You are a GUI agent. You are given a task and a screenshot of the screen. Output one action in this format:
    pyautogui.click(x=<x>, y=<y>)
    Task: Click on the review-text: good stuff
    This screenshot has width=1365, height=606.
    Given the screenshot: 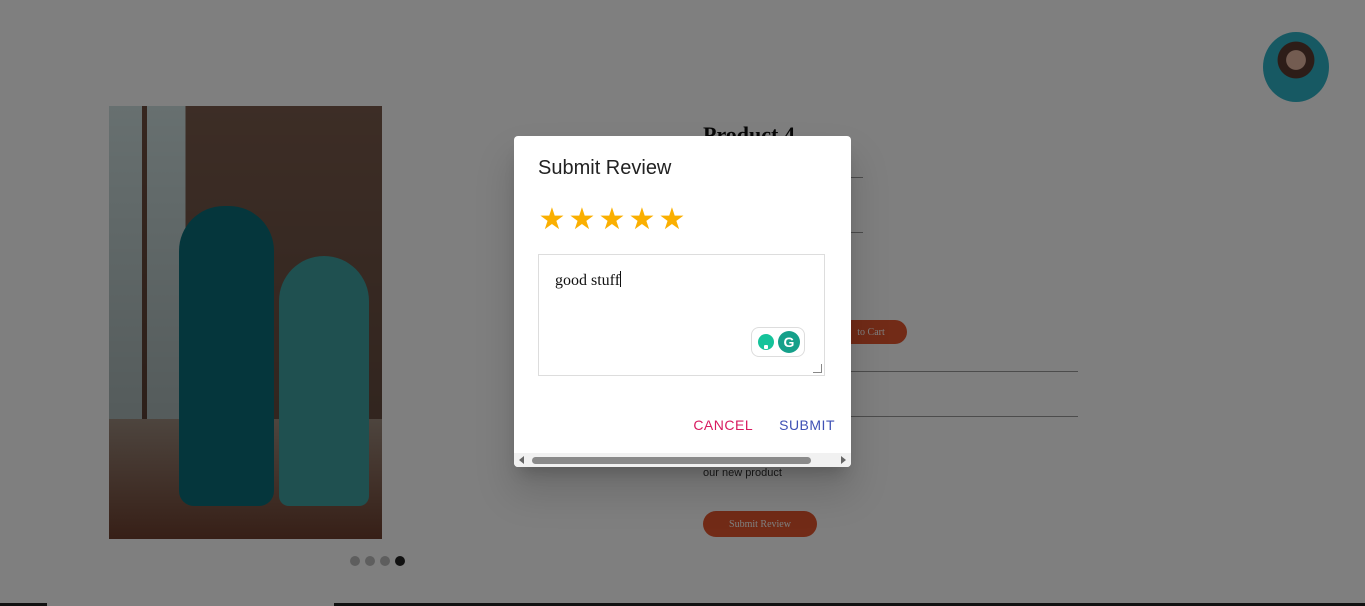 What is the action you would take?
    pyautogui.click(x=588, y=280)
    